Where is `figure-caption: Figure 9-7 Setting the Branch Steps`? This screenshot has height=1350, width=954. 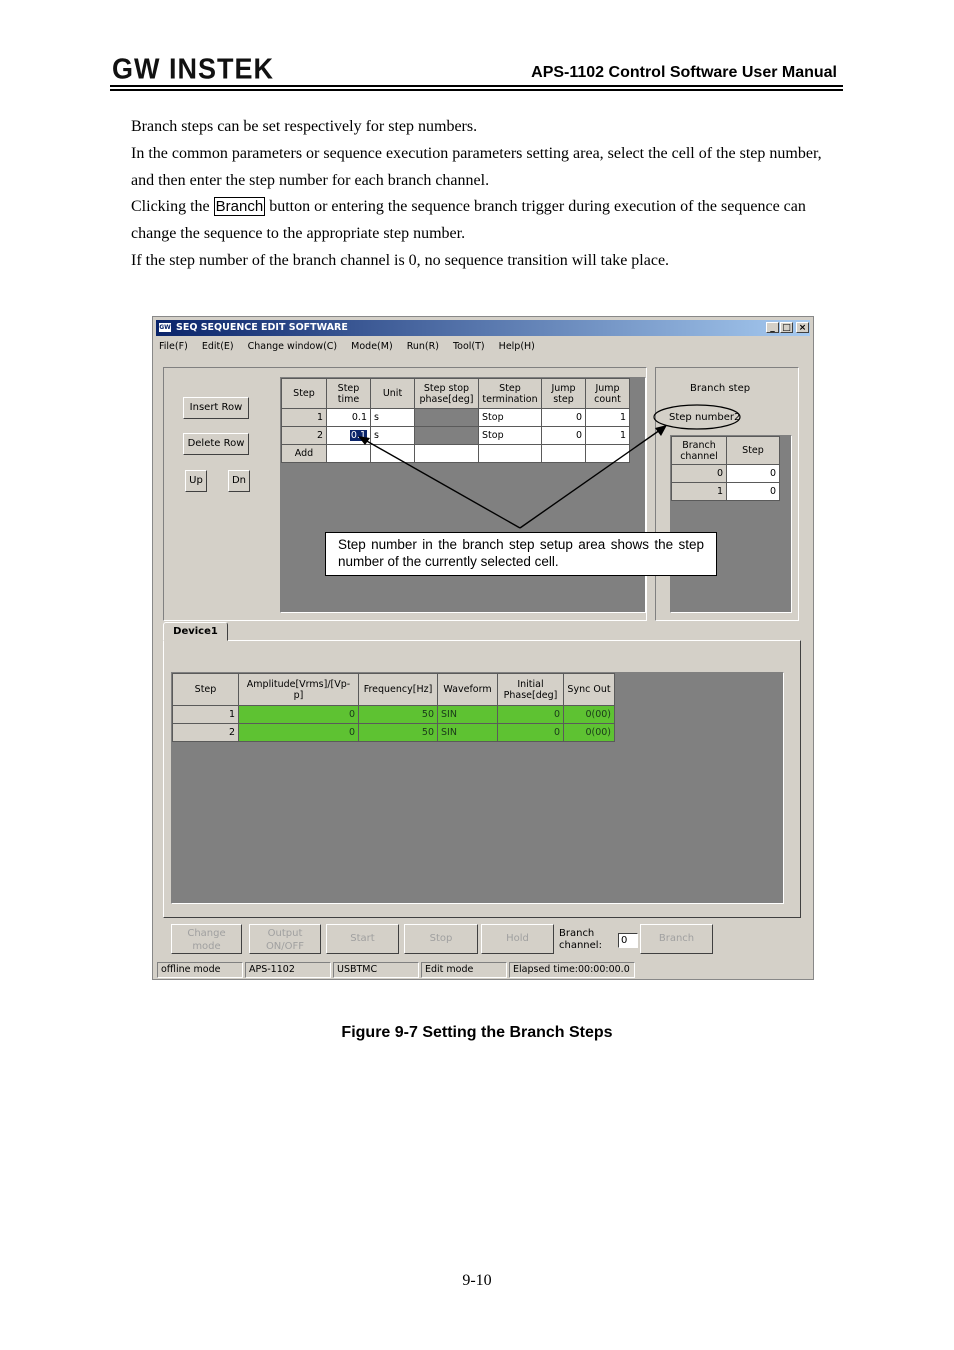 figure-caption: Figure 9-7 Setting the Branch Steps is located at coordinates (477, 1032).